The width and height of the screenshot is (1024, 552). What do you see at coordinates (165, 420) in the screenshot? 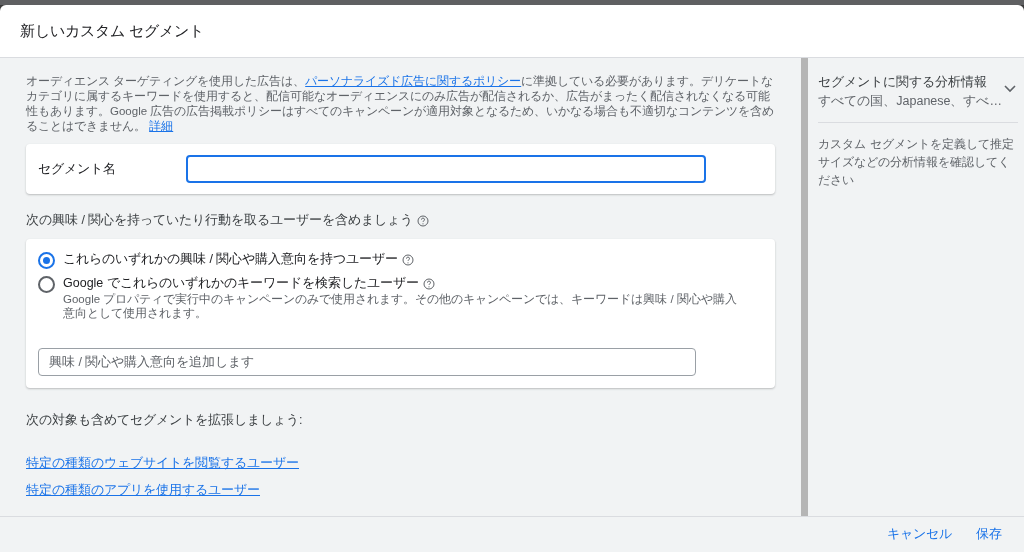
I see `expand-heading: 次の対象も含めてセグメントを拡張しましょう:` at bounding box center [165, 420].